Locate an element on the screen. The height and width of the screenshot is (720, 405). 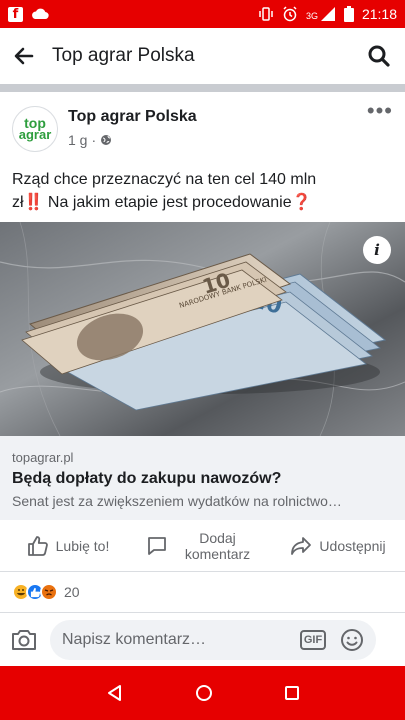
arrow-left-icon is located at coordinates (24, 56).